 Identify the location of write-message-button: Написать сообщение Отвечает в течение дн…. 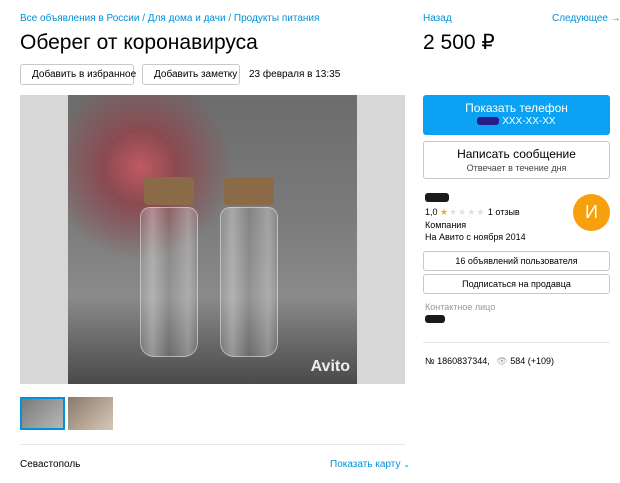
(516, 160).